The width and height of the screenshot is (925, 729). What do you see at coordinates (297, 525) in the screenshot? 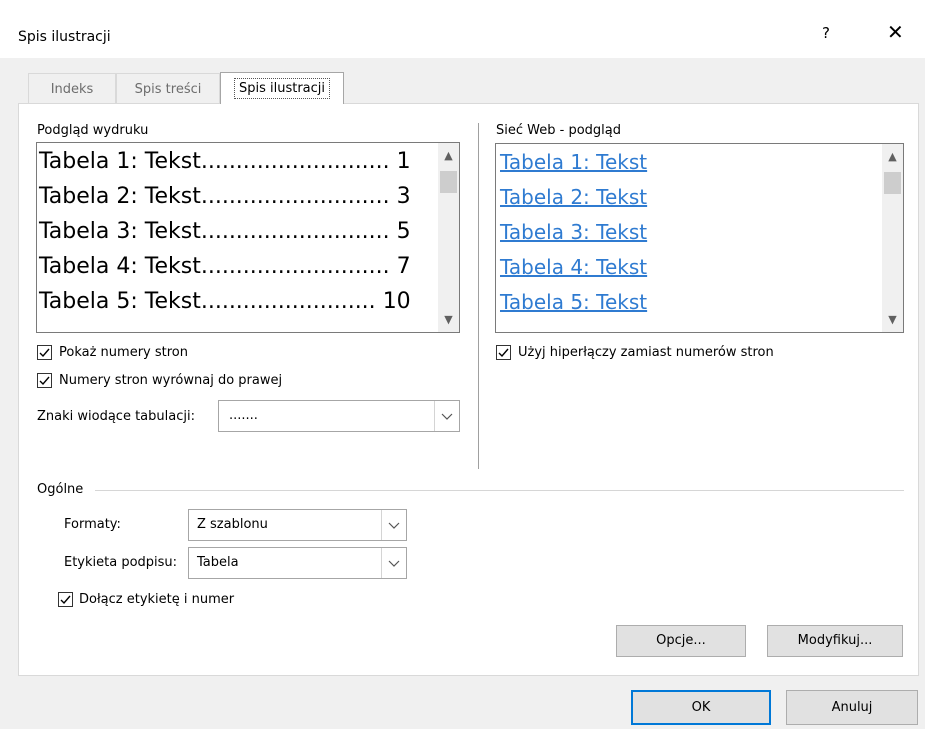
I see `formats-select: Z szablonu` at bounding box center [297, 525].